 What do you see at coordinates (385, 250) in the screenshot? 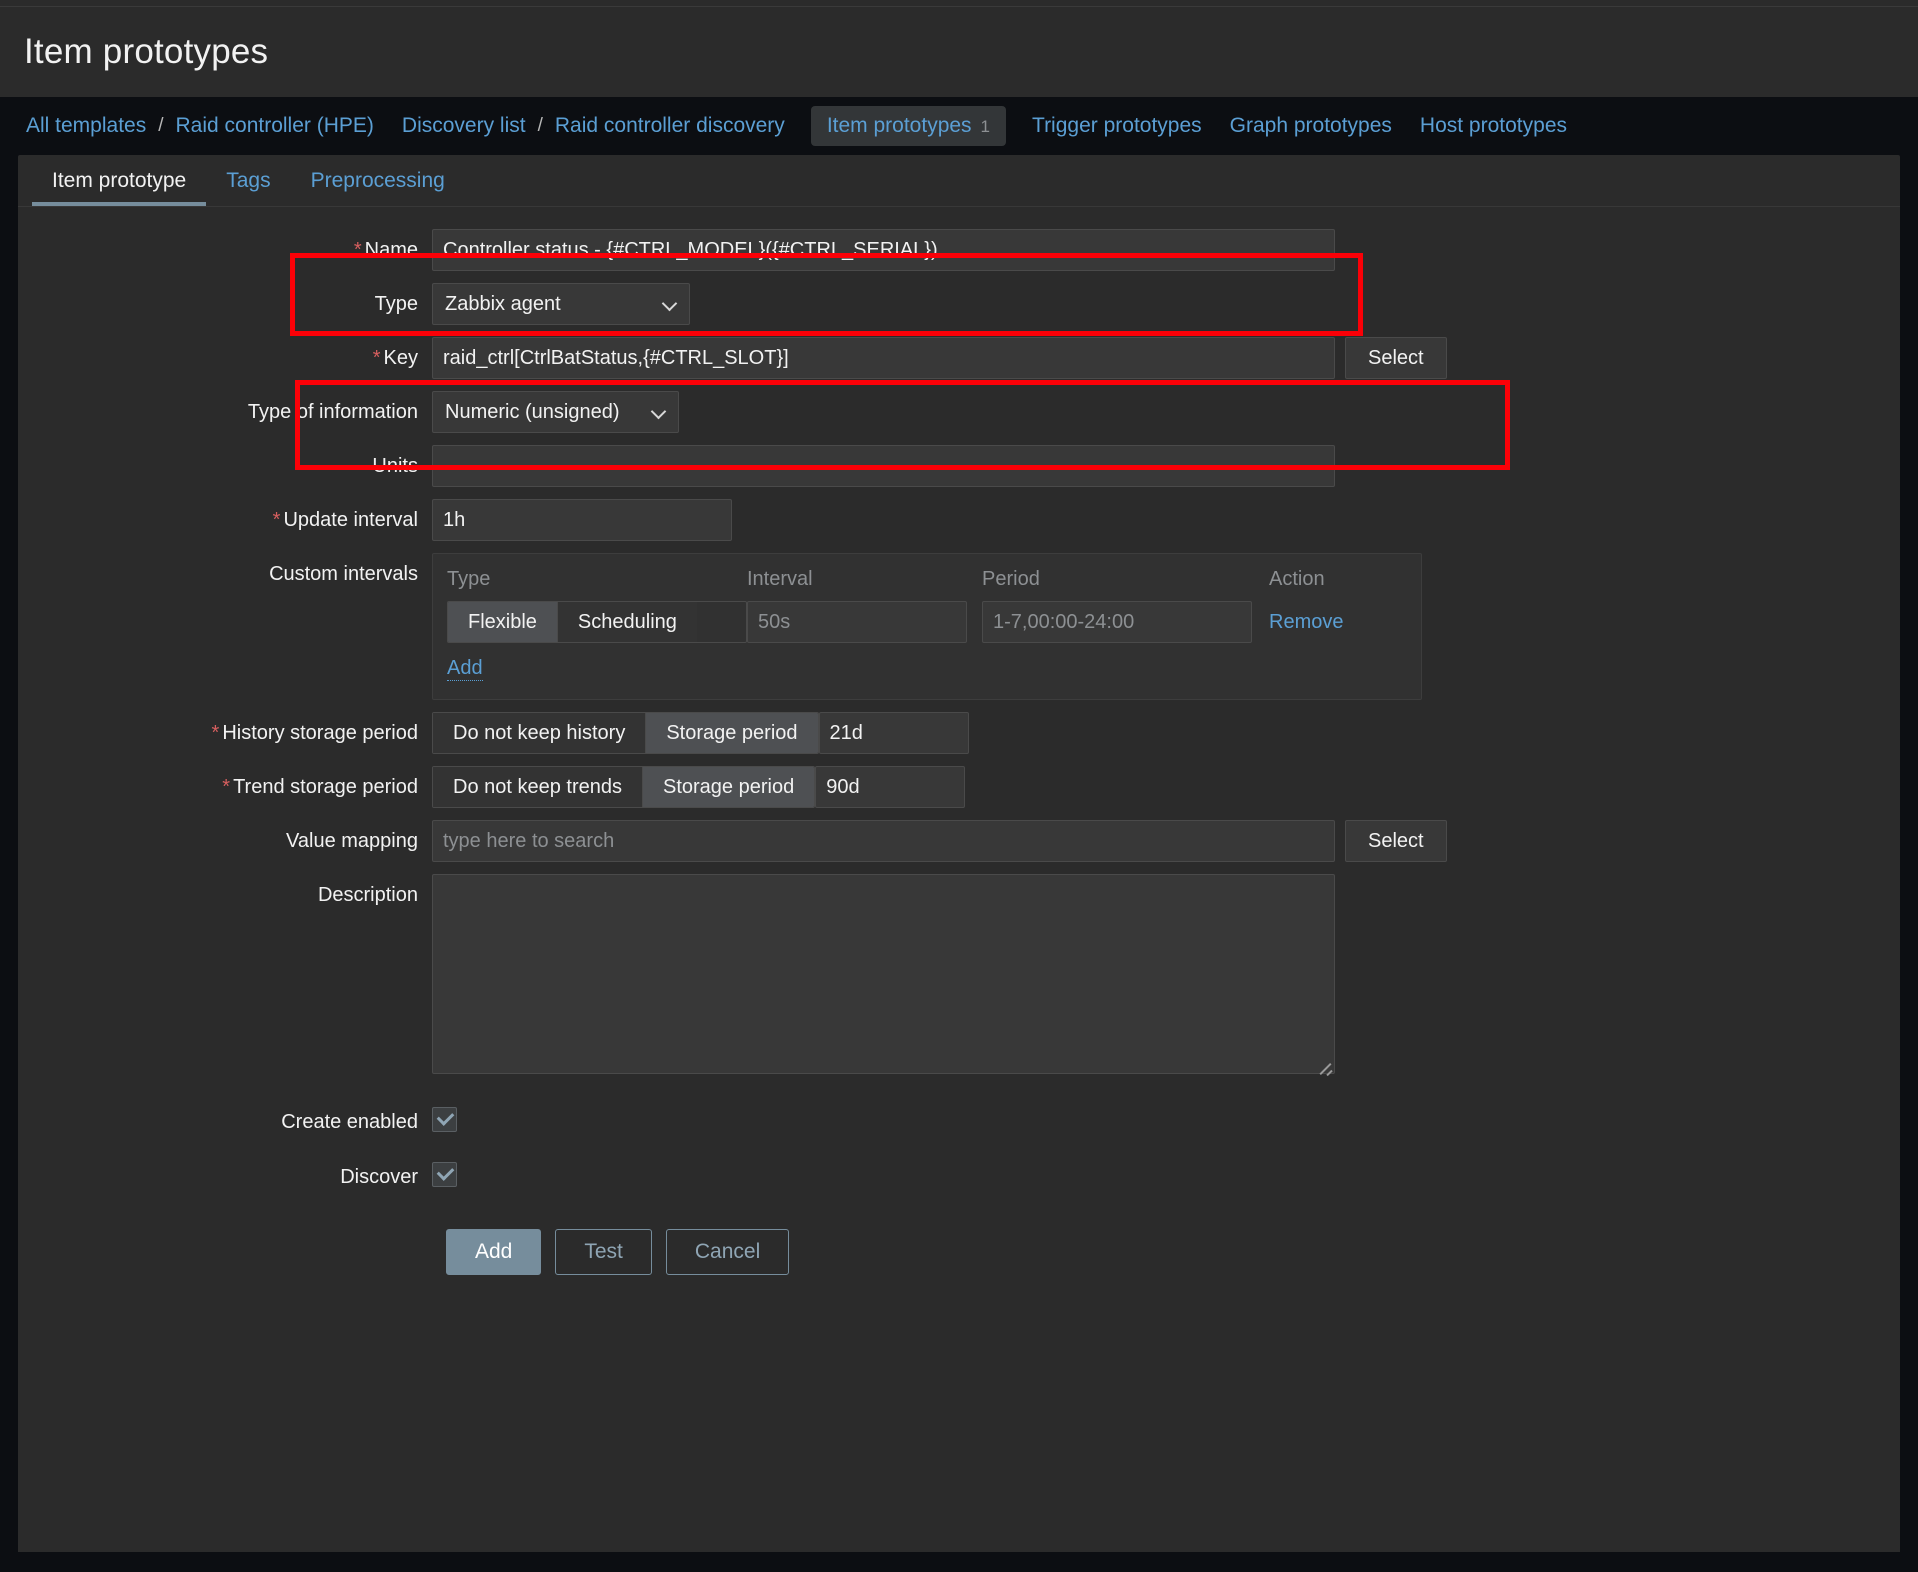
I see `label-name: * Name` at bounding box center [385, 250].